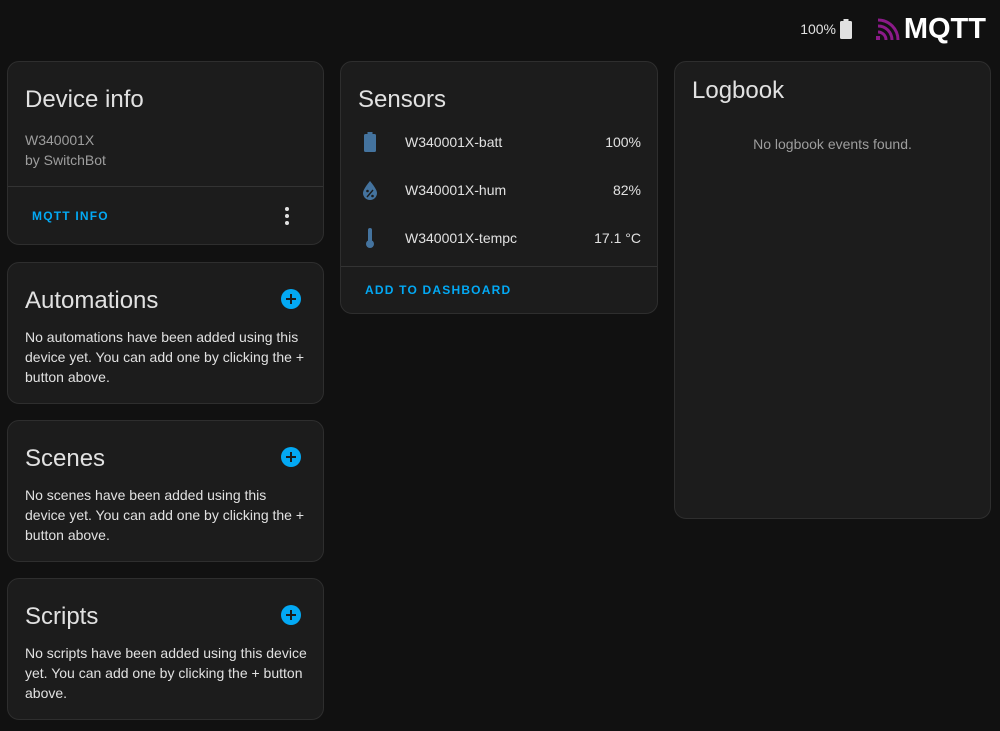 The height and width of the screenshot is (731, 1000). Describe the element at coordinates (92, 300) in the screenshot. I see `automations-title: Automations` at that location.